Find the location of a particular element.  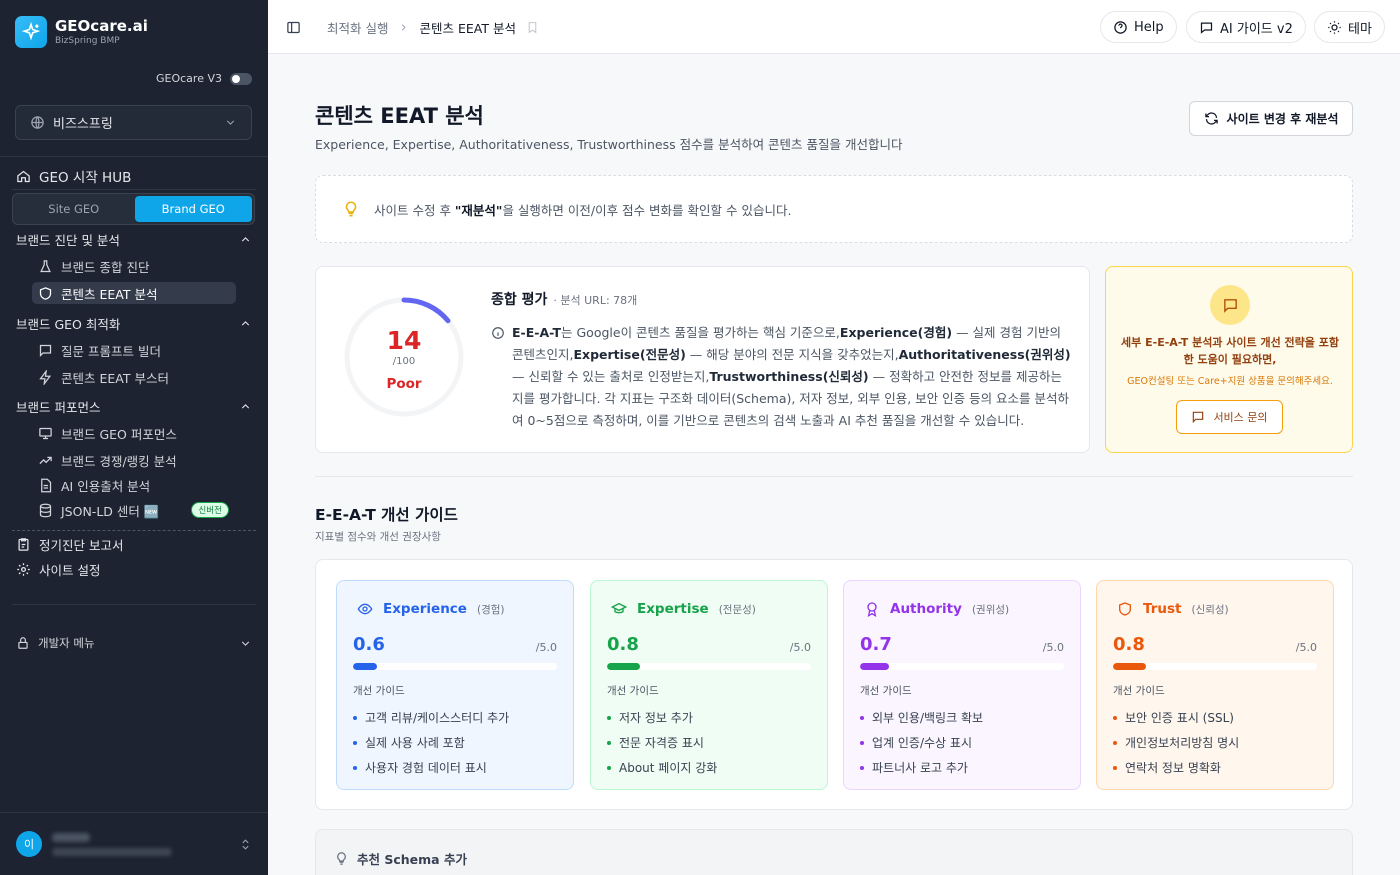

brand: GEOcare.ai BizSpring BMP is located at coordinates (81, 32).